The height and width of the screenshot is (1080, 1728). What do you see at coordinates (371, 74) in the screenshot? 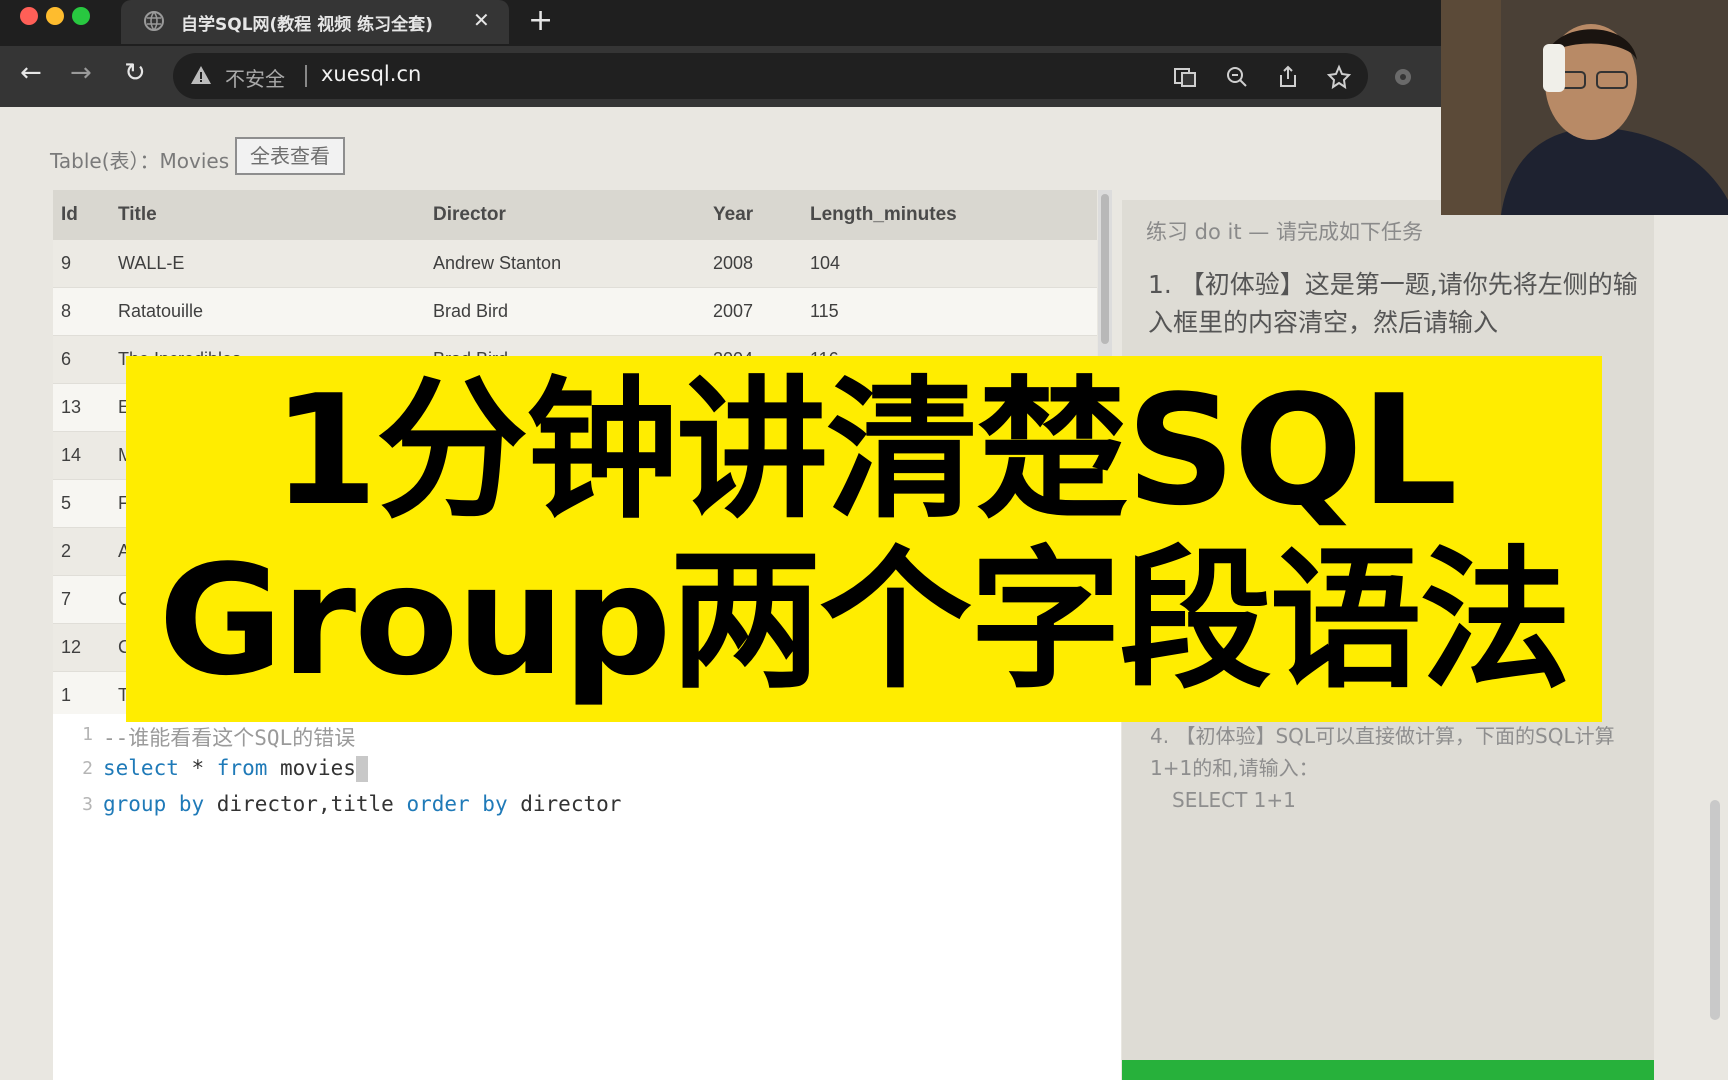
I see `url-text: xuesql.cn` at bounding box center [371, 74].